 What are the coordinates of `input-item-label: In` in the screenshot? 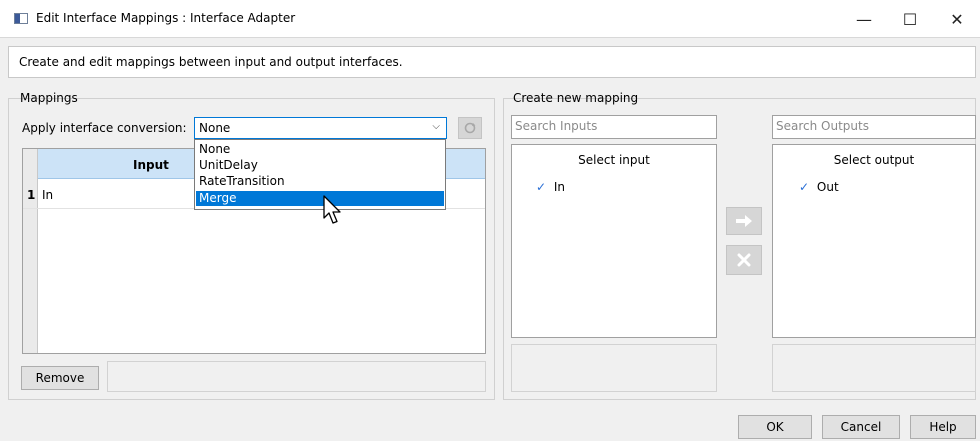 It's located at (559, 187).